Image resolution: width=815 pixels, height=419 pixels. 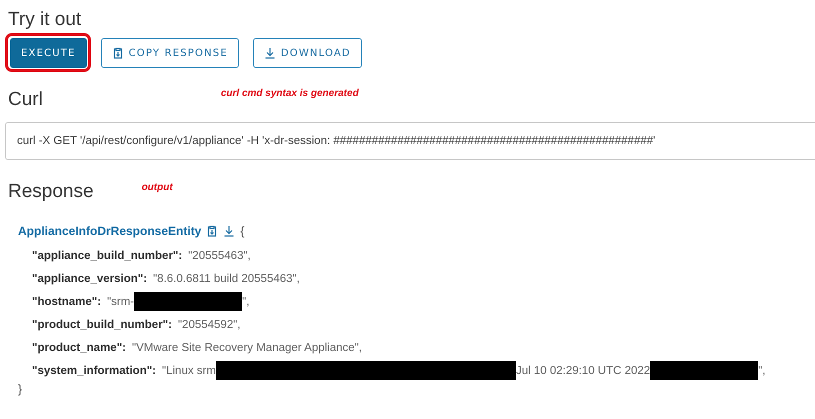 What do you see at coordinates (110, 231) in the screenshot?
I see `entity-link: ApplianceInfoDrResponseEntity` at bounding box center [110, 231].